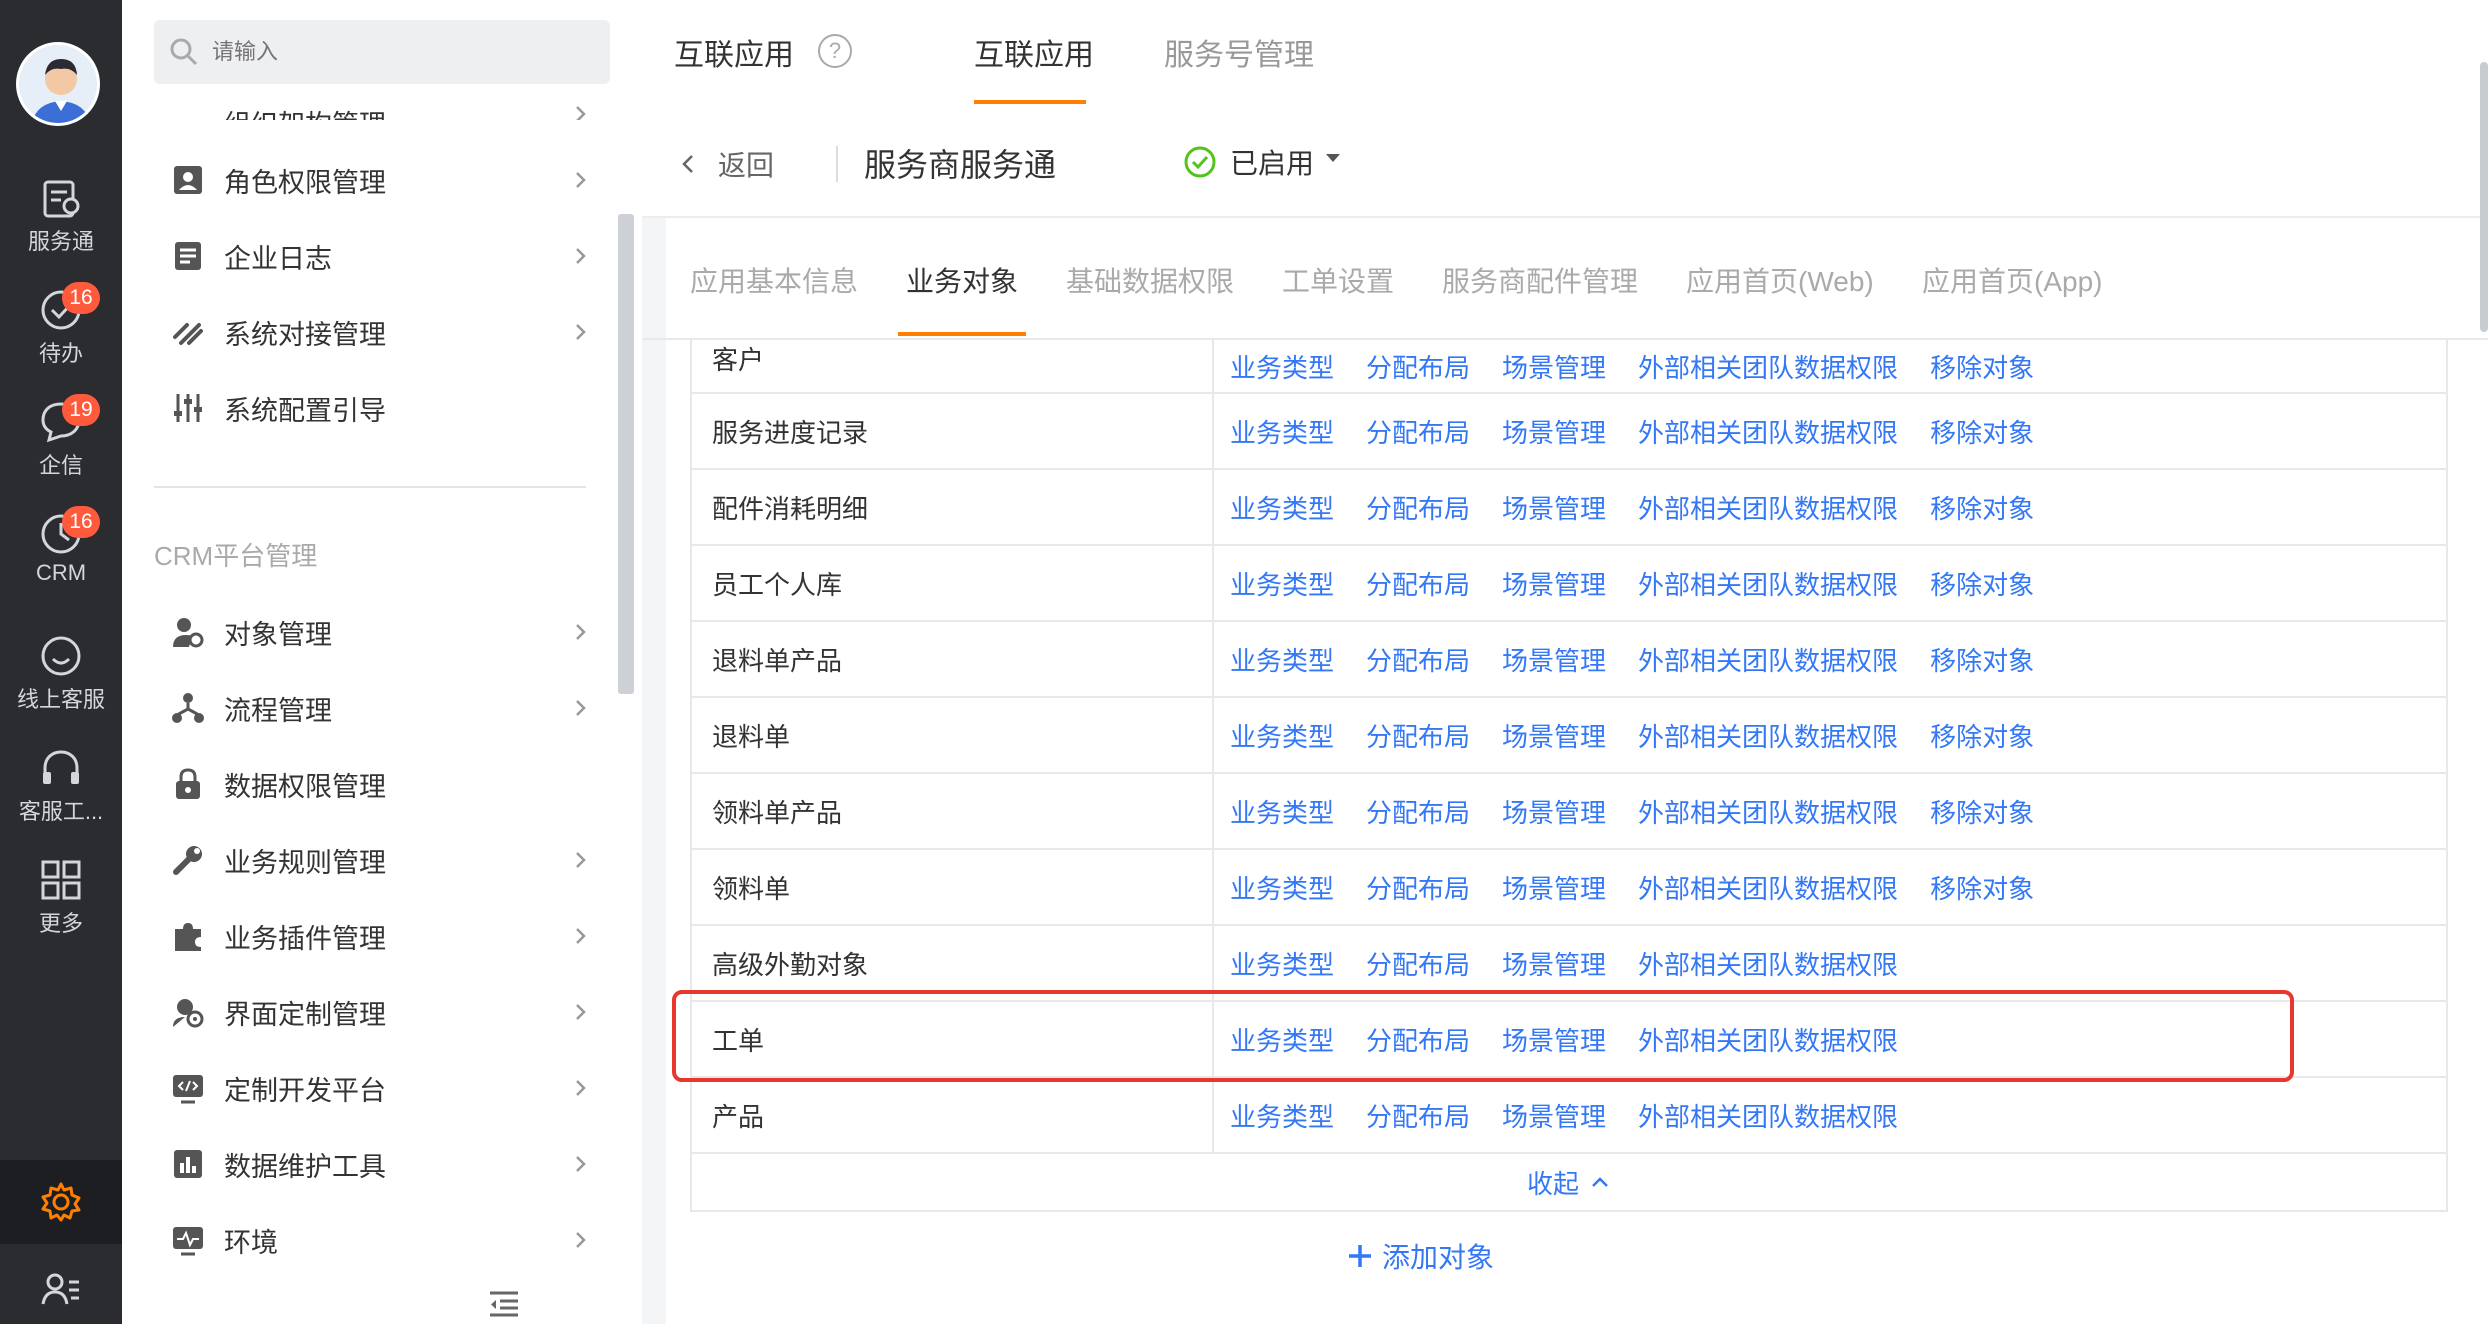  What do you see at coordinates (726, 164) in the screenshot?
I see `back-button: 返回` at bounding box center [726, 164].